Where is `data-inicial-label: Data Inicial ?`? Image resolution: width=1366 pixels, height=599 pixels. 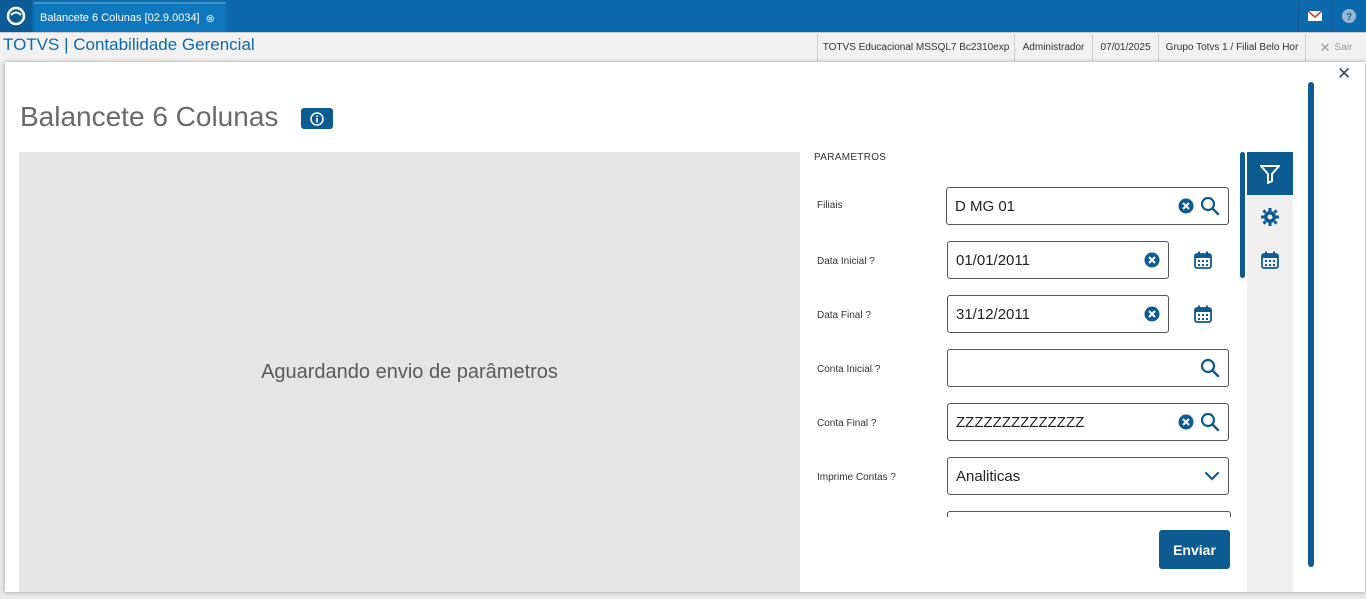
data-inicial-label: Data Inicial ? is located at coordinates (846, 261).